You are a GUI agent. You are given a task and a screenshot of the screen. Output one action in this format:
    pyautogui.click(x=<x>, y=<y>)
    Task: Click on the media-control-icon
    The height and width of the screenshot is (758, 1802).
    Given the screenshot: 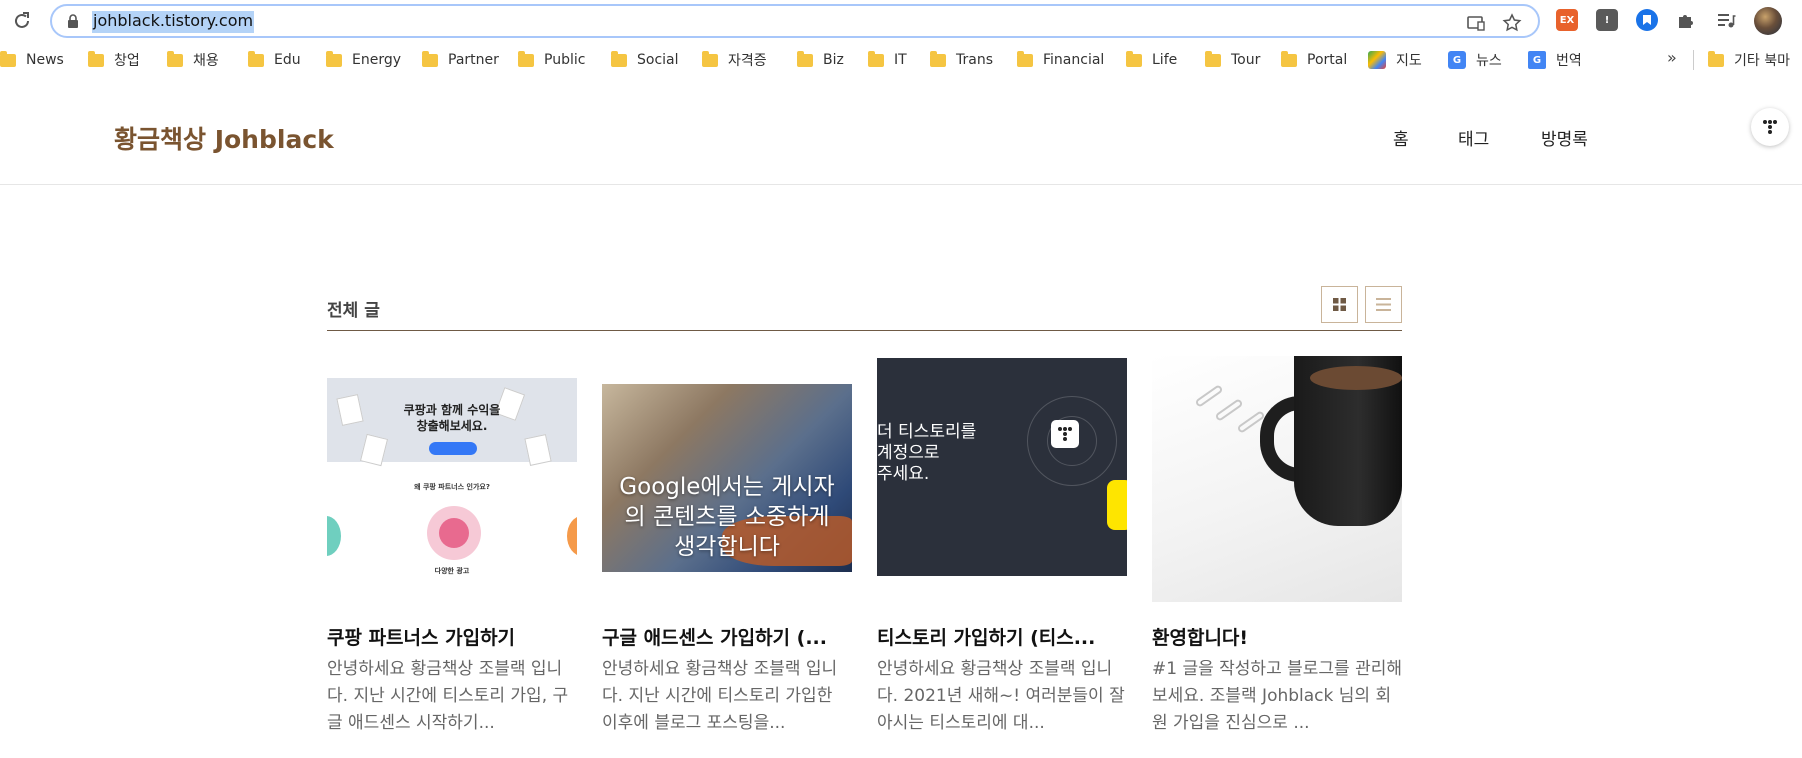 What is the action you would take?
    pyautogui.click(x=1726, y=20)
    